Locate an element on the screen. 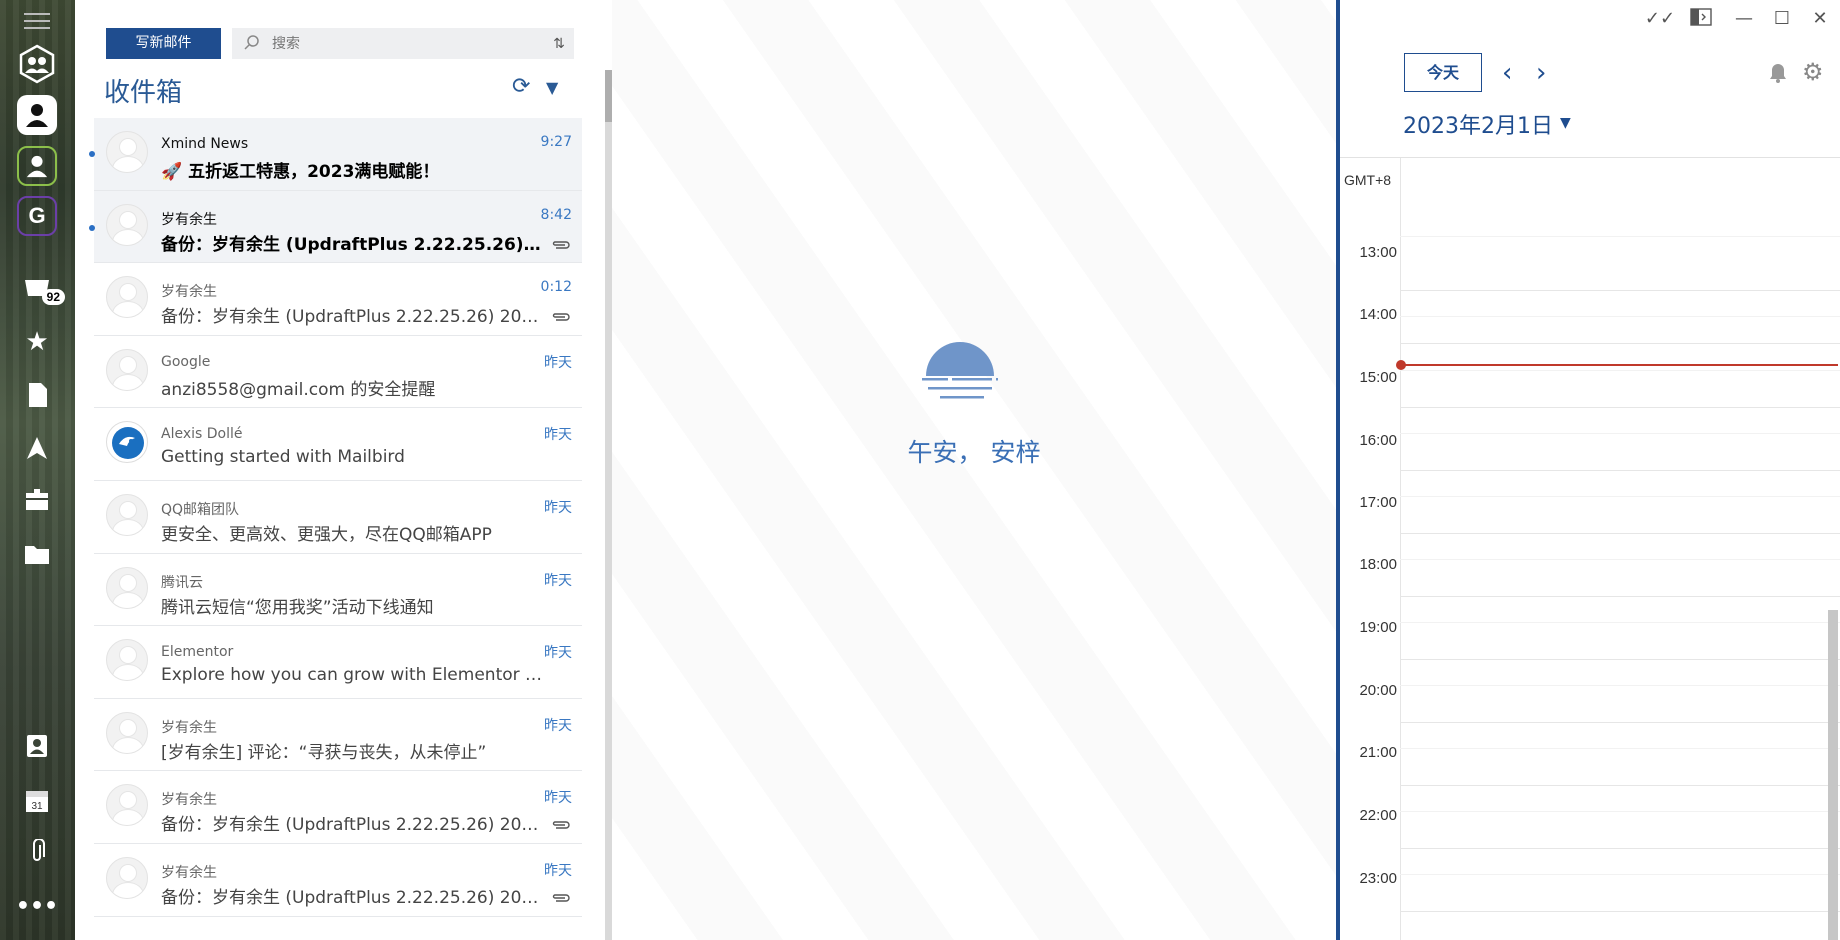  message-sender: Xmind News is located at coordinates (205, 144).